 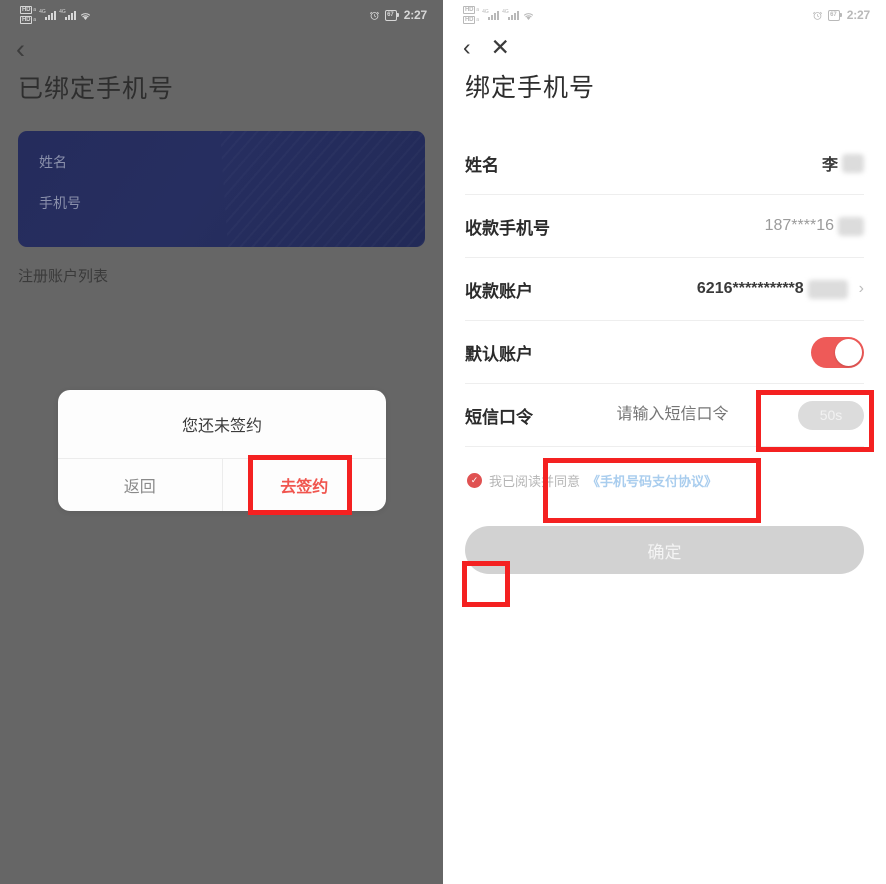 I want to click on sms-code-input, so click(x=672, y=415).